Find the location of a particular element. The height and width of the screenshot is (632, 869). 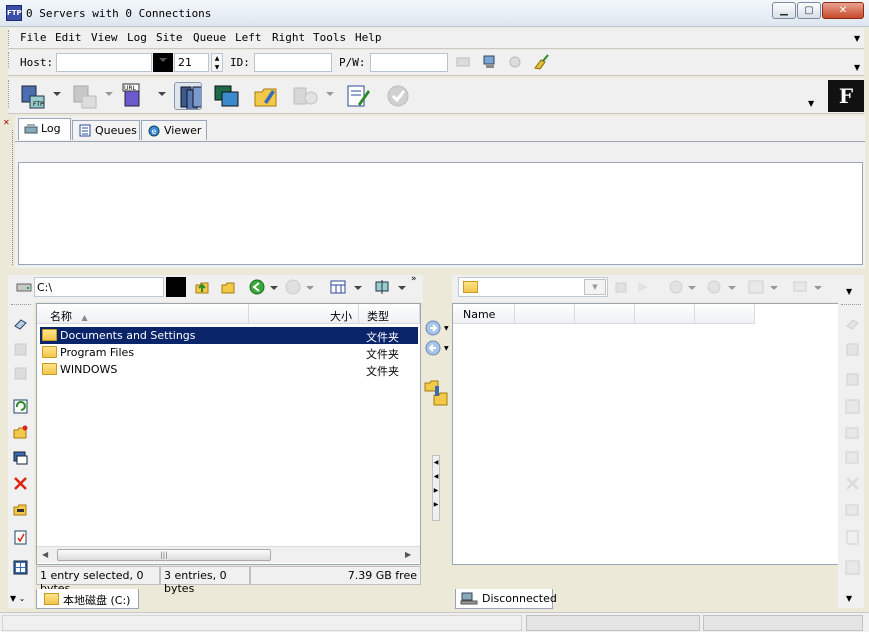

edit-script-icon is located at coordinates (358, 96).